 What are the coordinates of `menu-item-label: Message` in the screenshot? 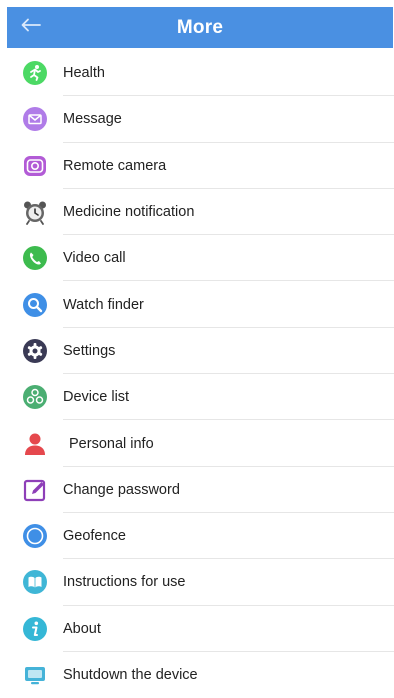 It's located at (92, 119).